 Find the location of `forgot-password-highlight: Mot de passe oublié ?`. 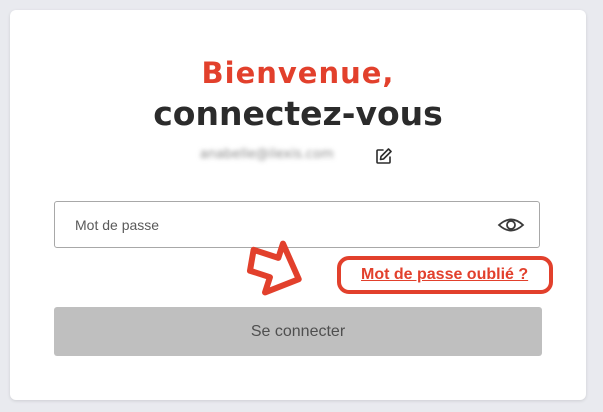

forgot-password-highlight: Mot de passe oublié ? is located at coordinates (445, 275).